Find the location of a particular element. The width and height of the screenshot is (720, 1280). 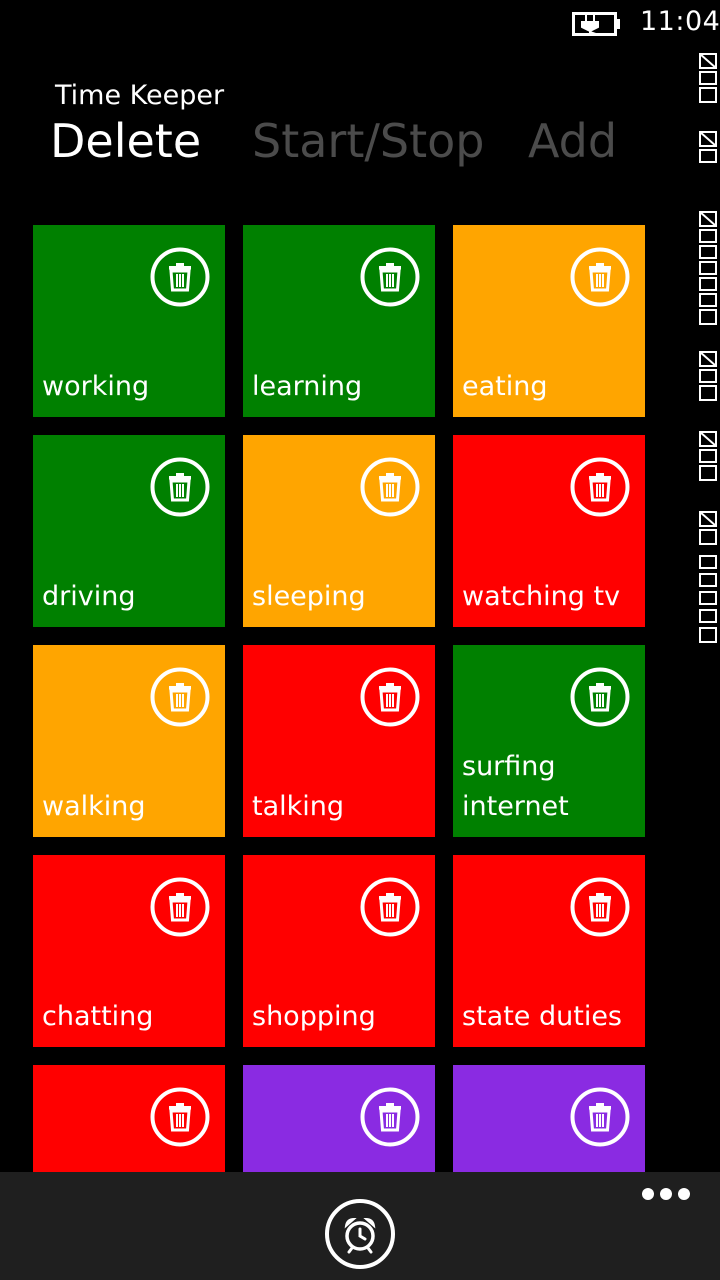

activity-tile: chatting is located at coordinates (129, 951).